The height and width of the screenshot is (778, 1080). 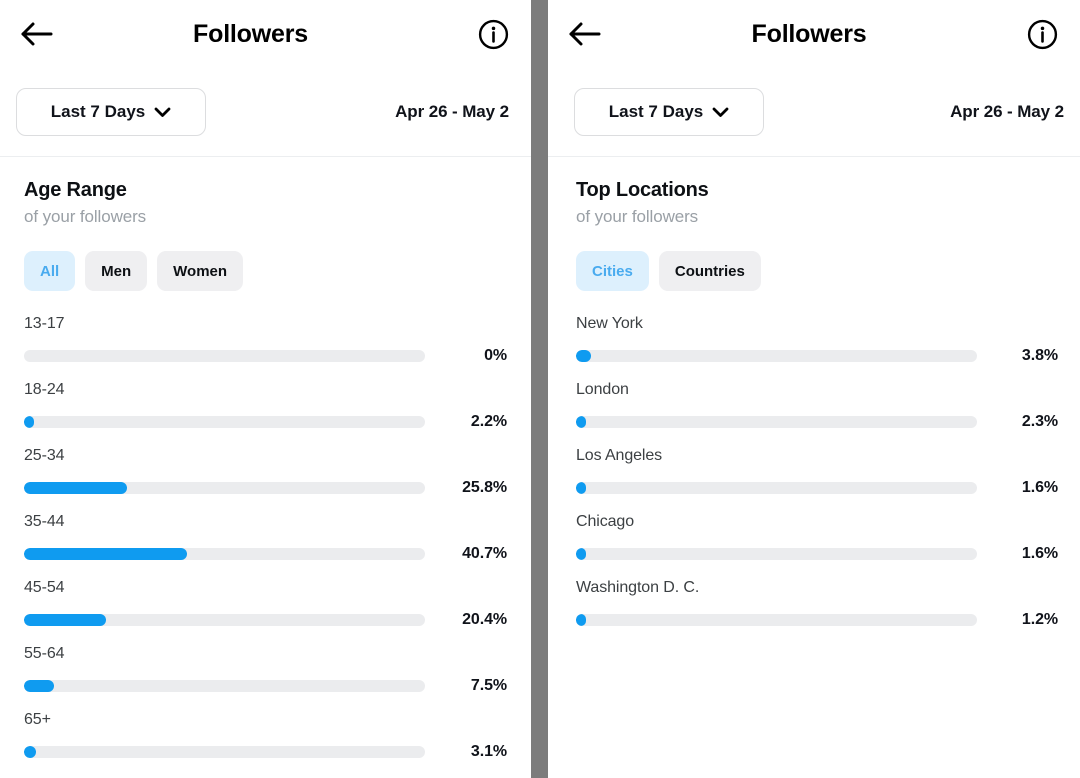 I want to click on location-bar-row: Washington D. C. 1.2%, so click(x=817, y=612).